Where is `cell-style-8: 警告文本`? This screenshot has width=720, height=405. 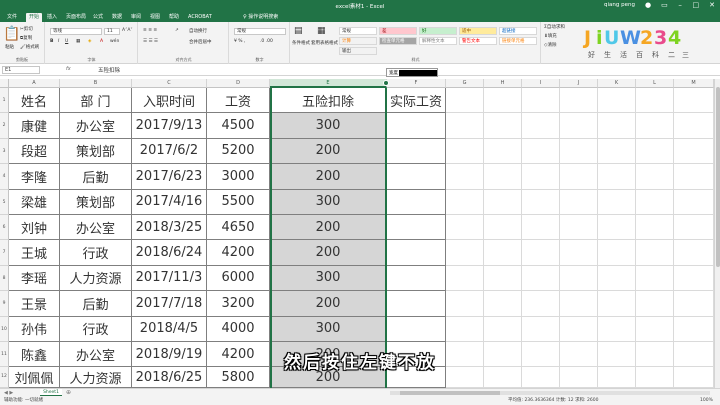 cell-style-8: 警告文本 is located at coordinates (478, 41).